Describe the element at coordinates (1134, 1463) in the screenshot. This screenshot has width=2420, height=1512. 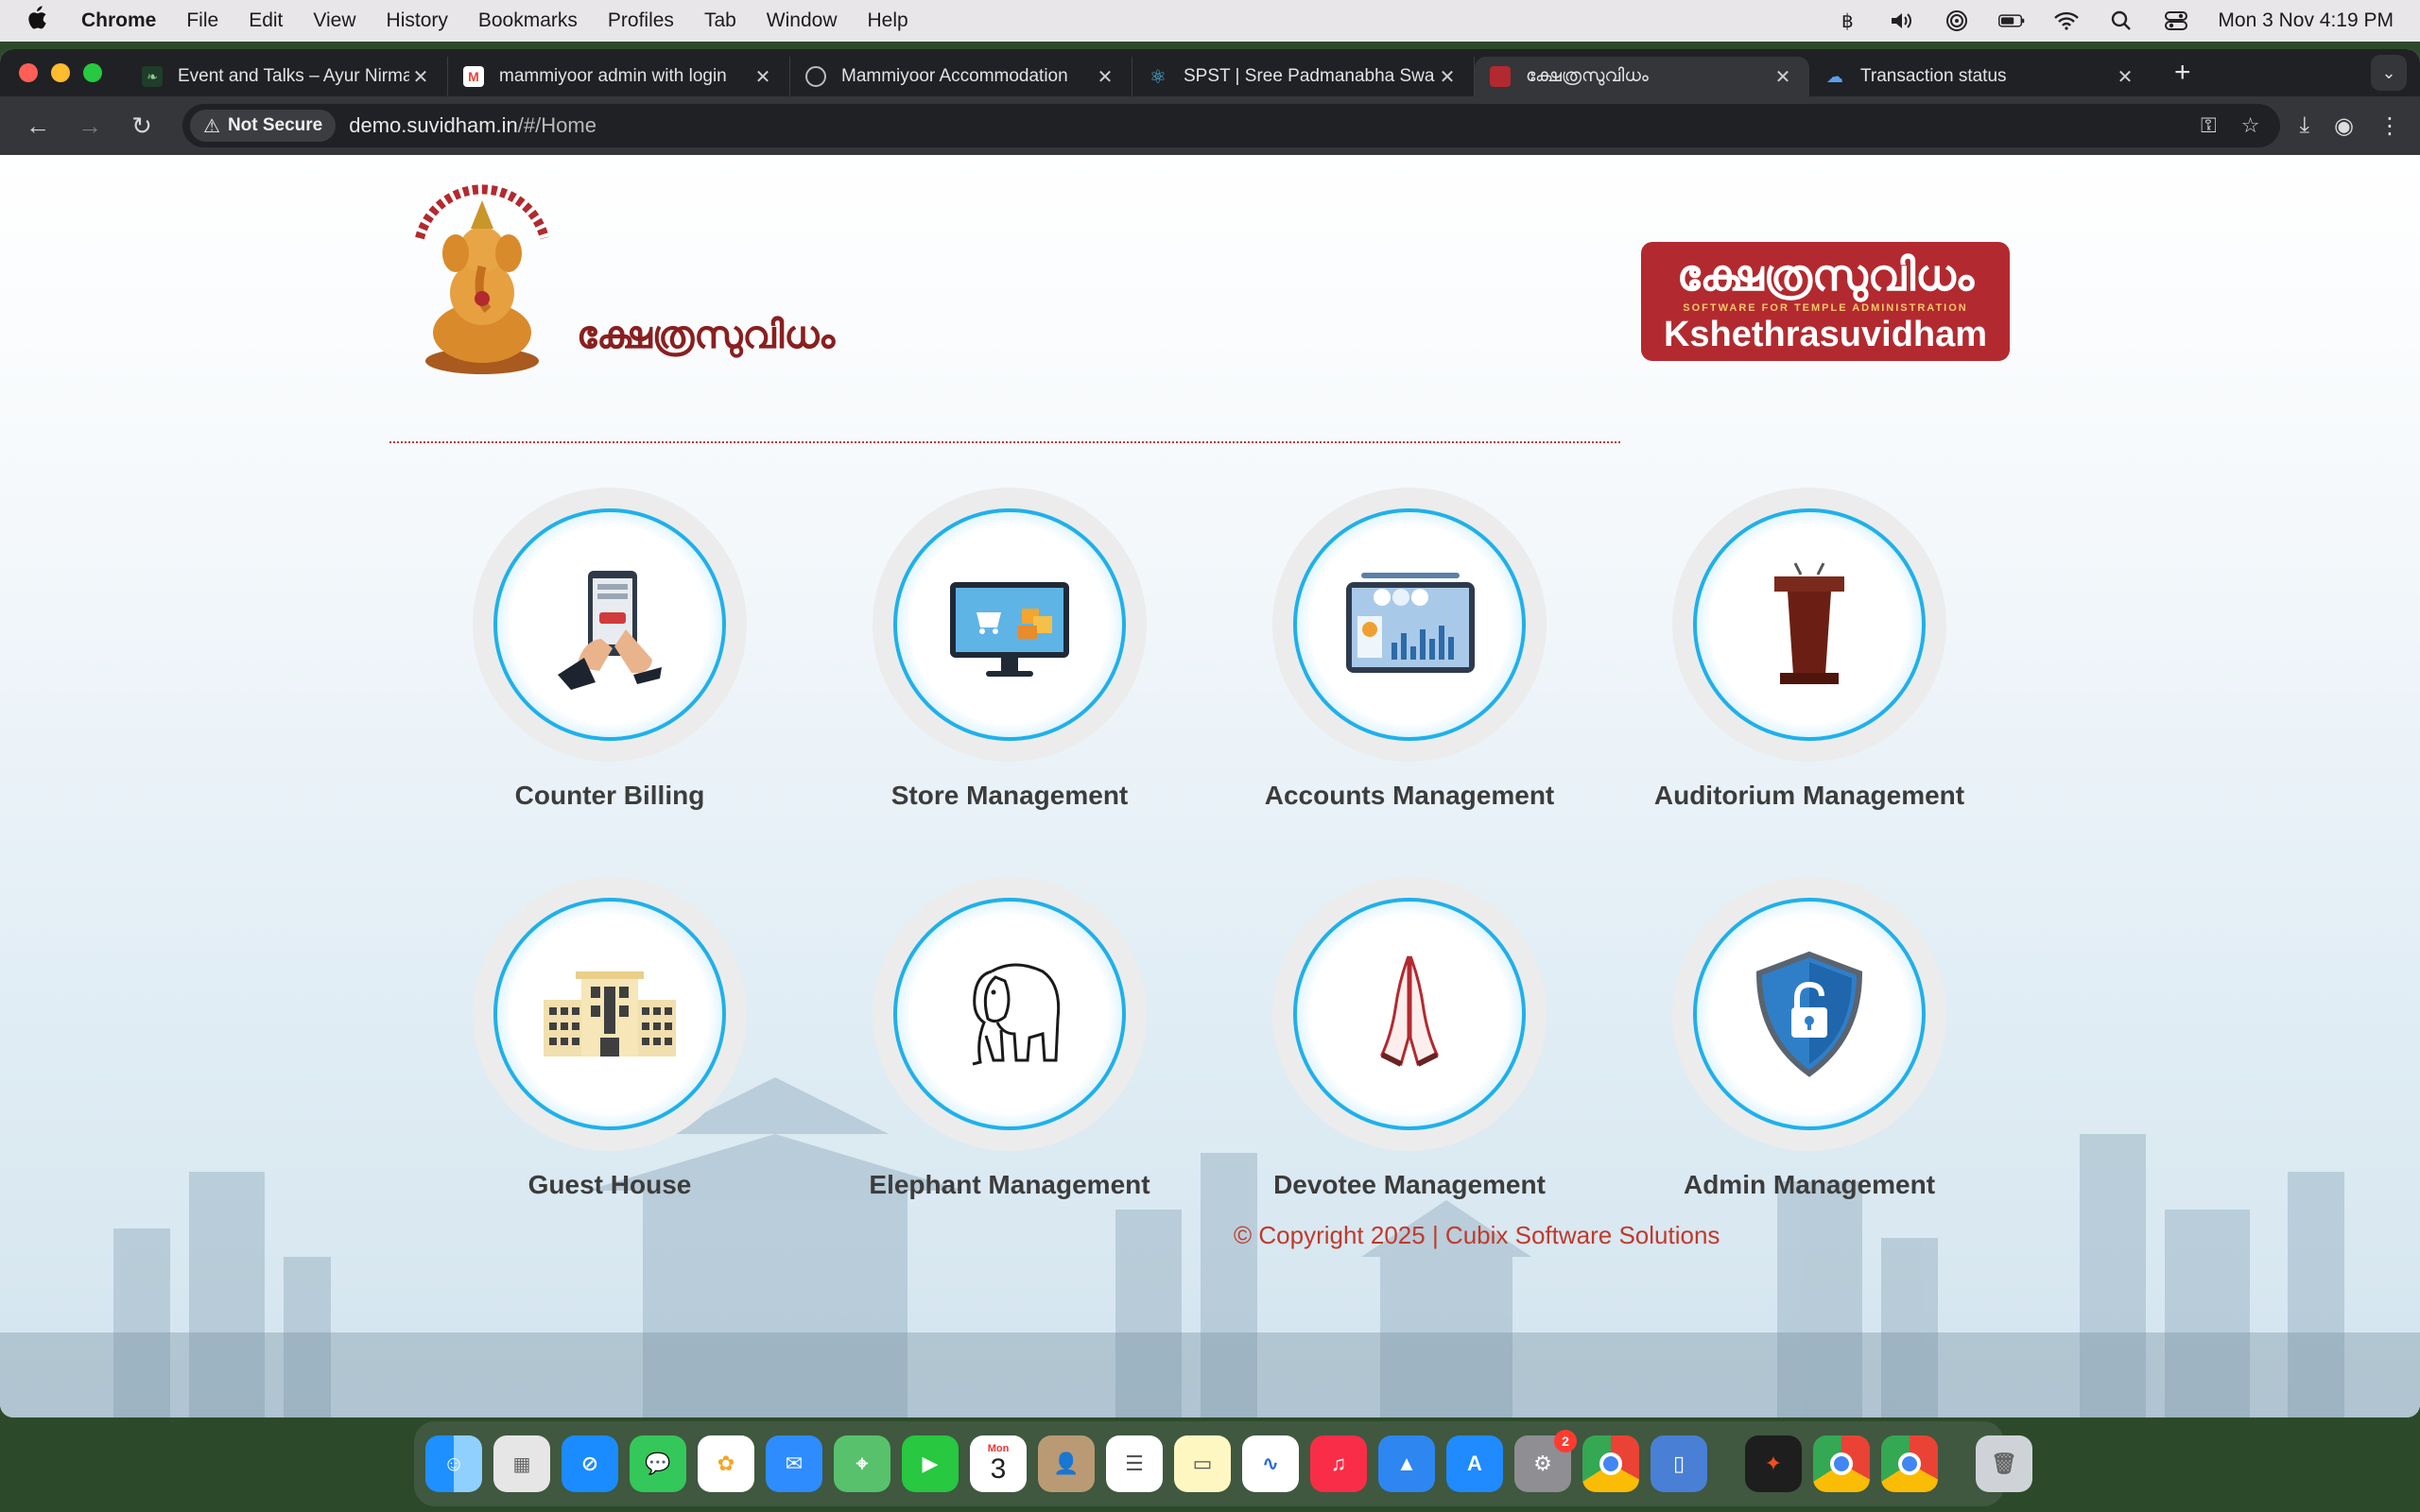
I see `reminders-icon: ☰` at that location.